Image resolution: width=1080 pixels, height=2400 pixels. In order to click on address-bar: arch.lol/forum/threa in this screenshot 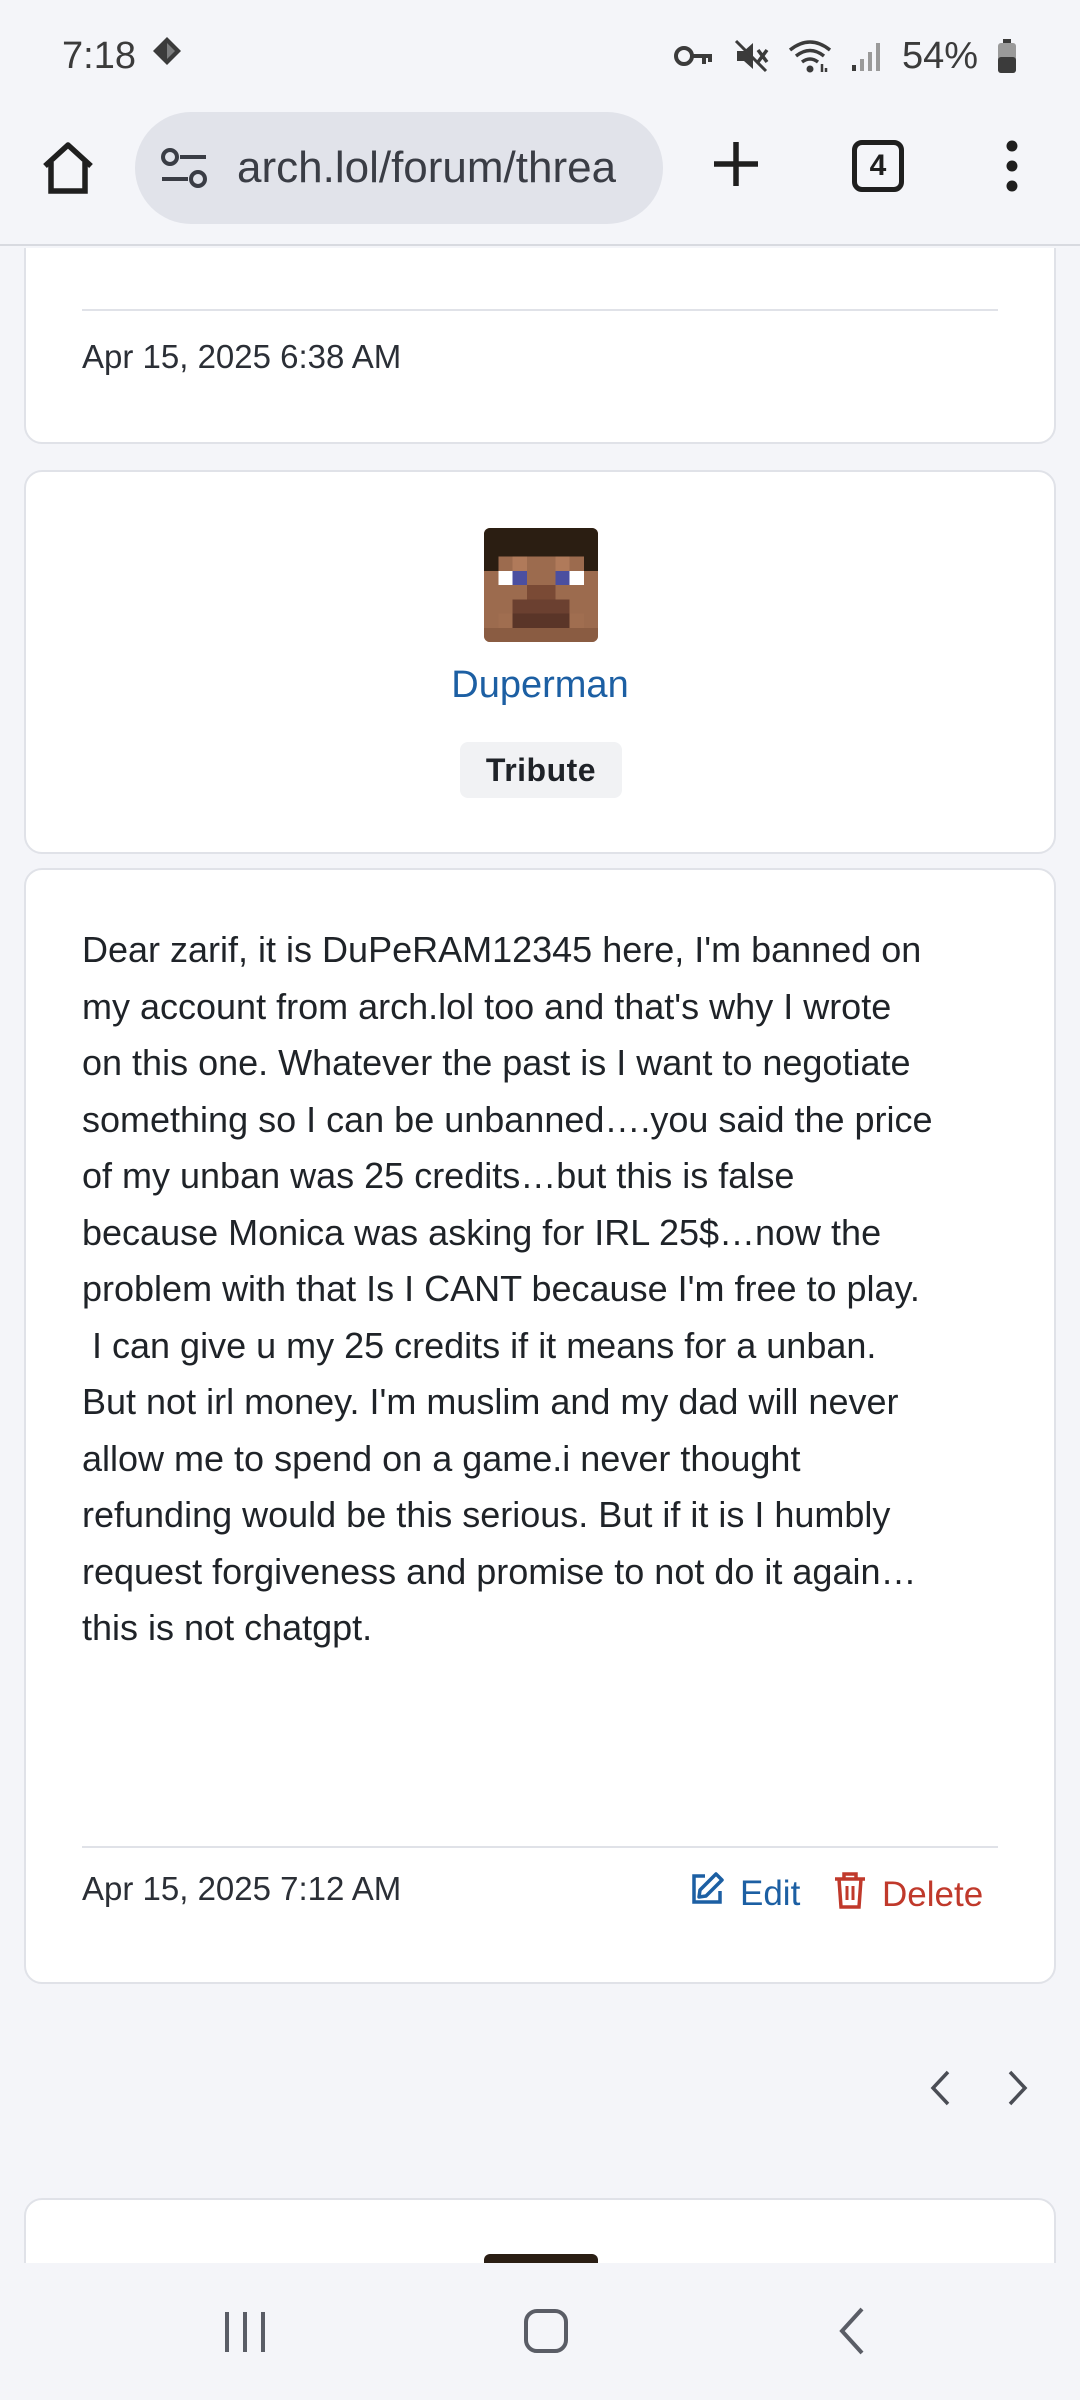, I will do `click(399, 168)`.